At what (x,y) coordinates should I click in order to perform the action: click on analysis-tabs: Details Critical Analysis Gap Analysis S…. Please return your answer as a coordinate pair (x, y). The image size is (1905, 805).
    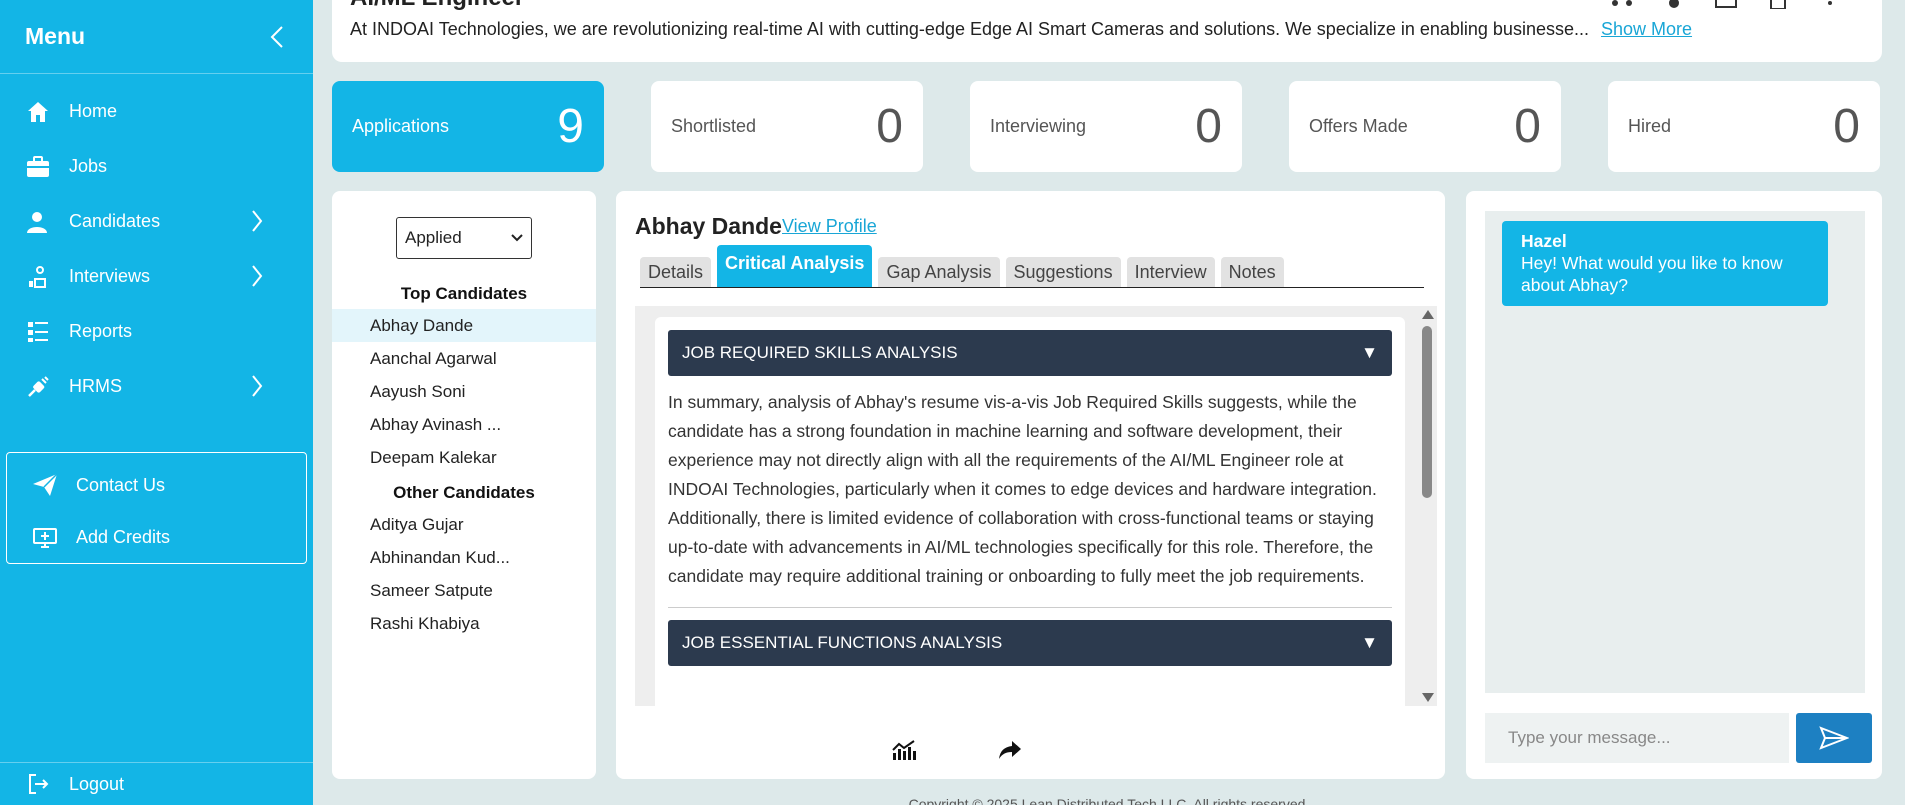
    Looking at the image, I should click on (1032, 266).